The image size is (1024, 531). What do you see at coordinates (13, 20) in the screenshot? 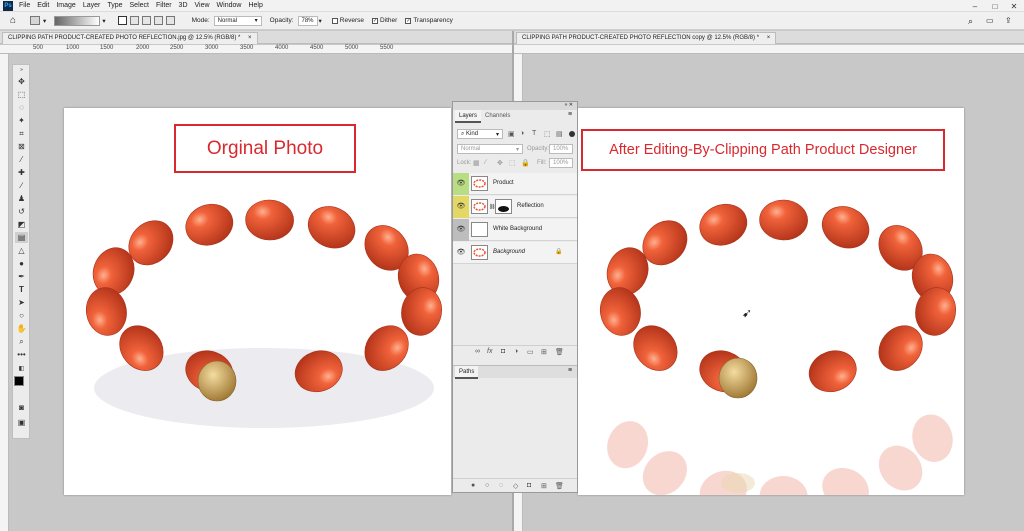
I see `home-icon: ⌂` at bounding box center [13, 20].